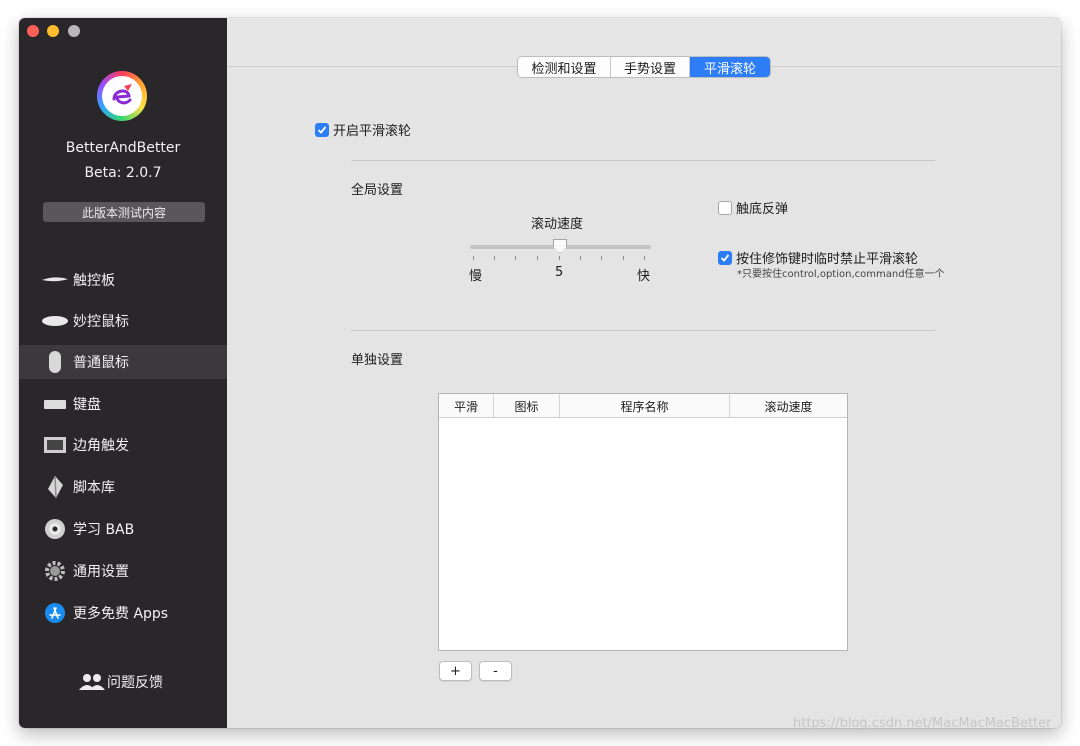  I want to click on checkbox-unchecked-icon, so click(725, 207).